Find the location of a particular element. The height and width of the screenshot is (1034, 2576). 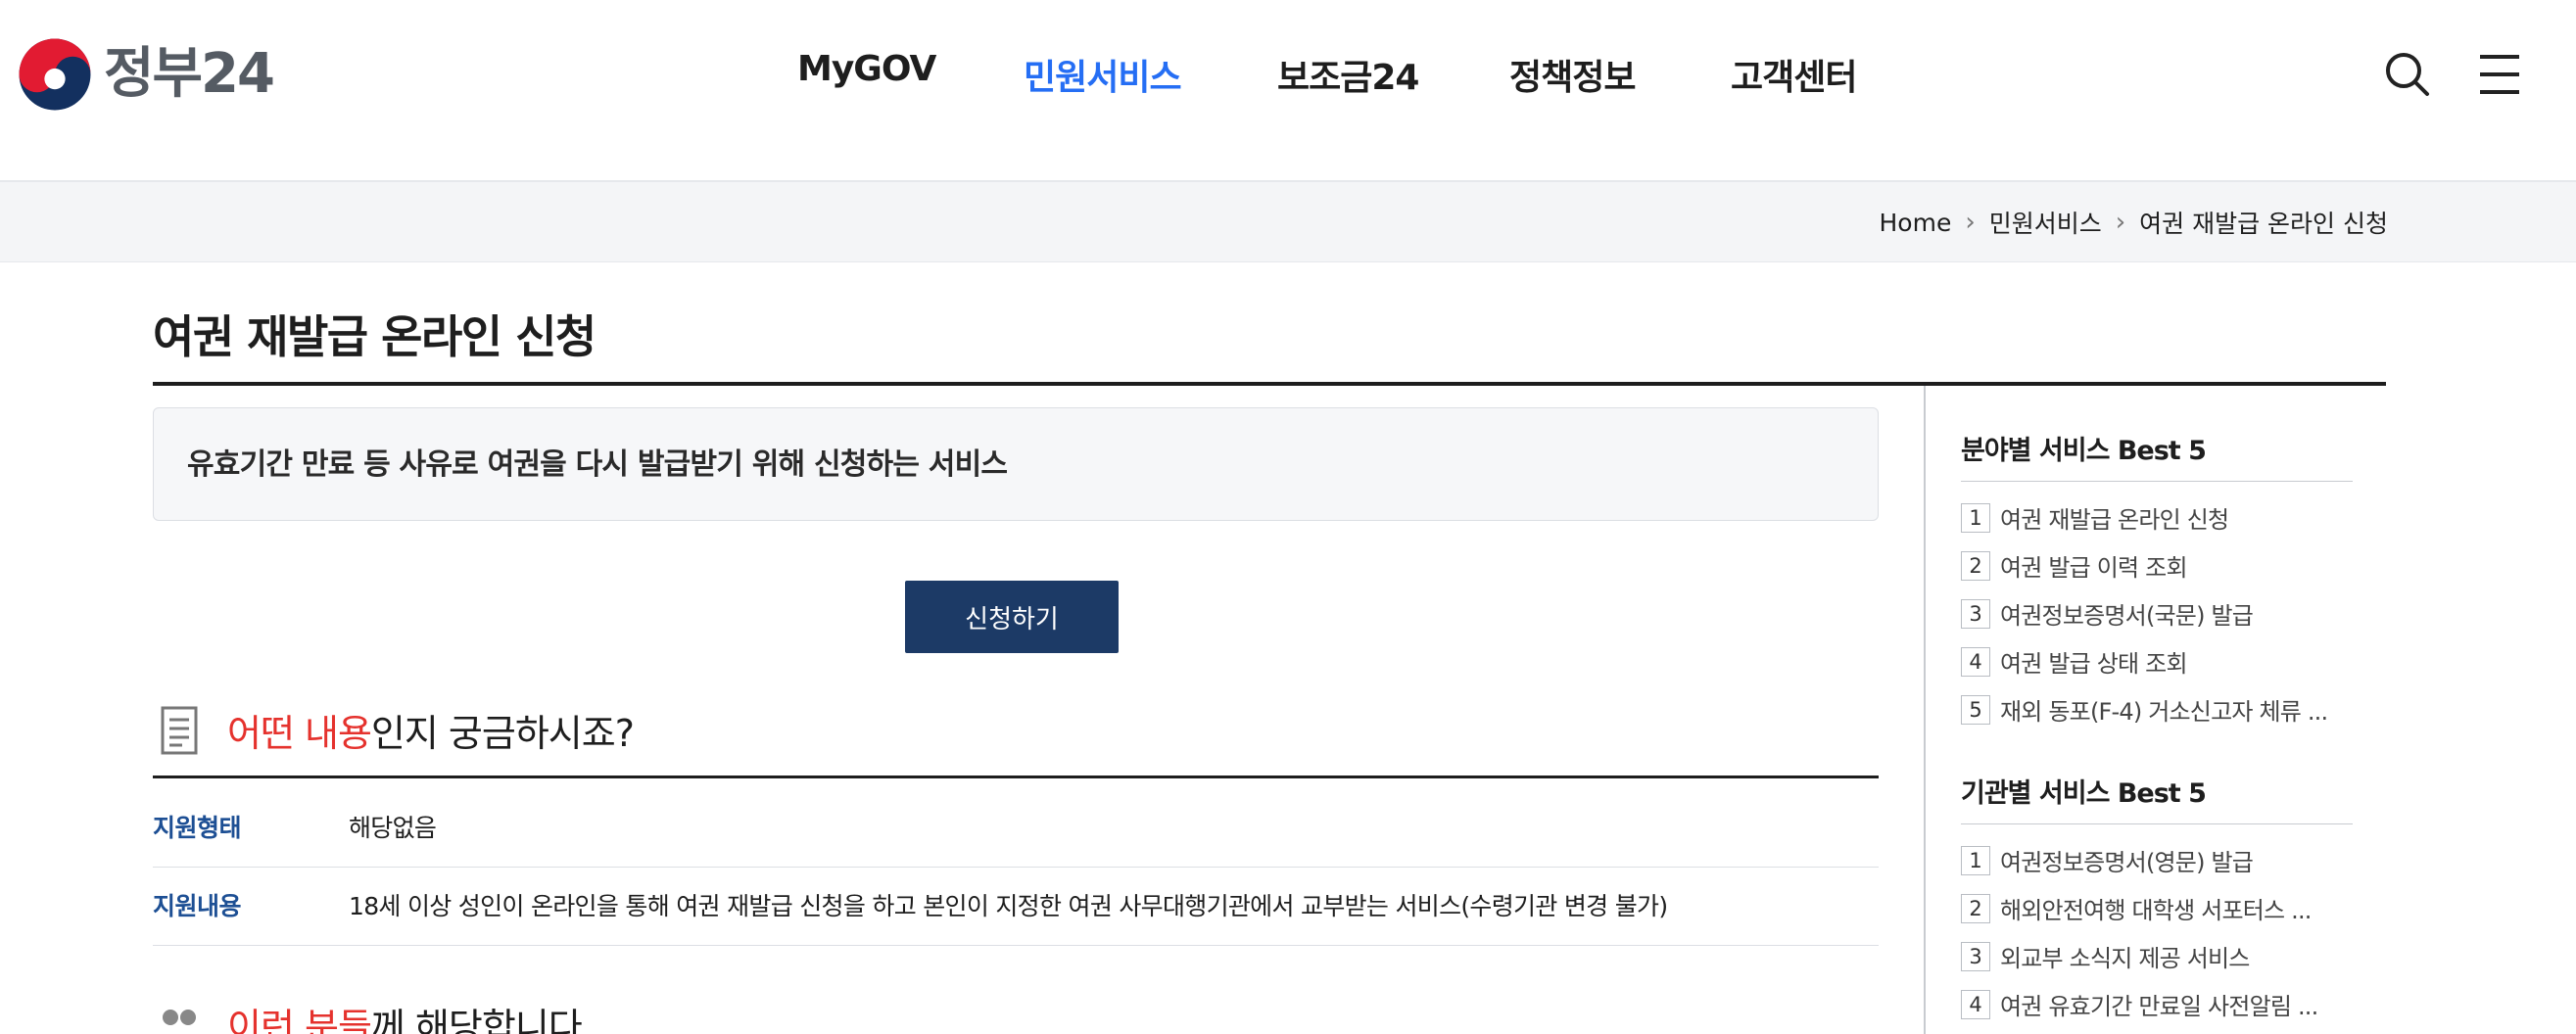

title-divider is located at coordinates (1269, 384).